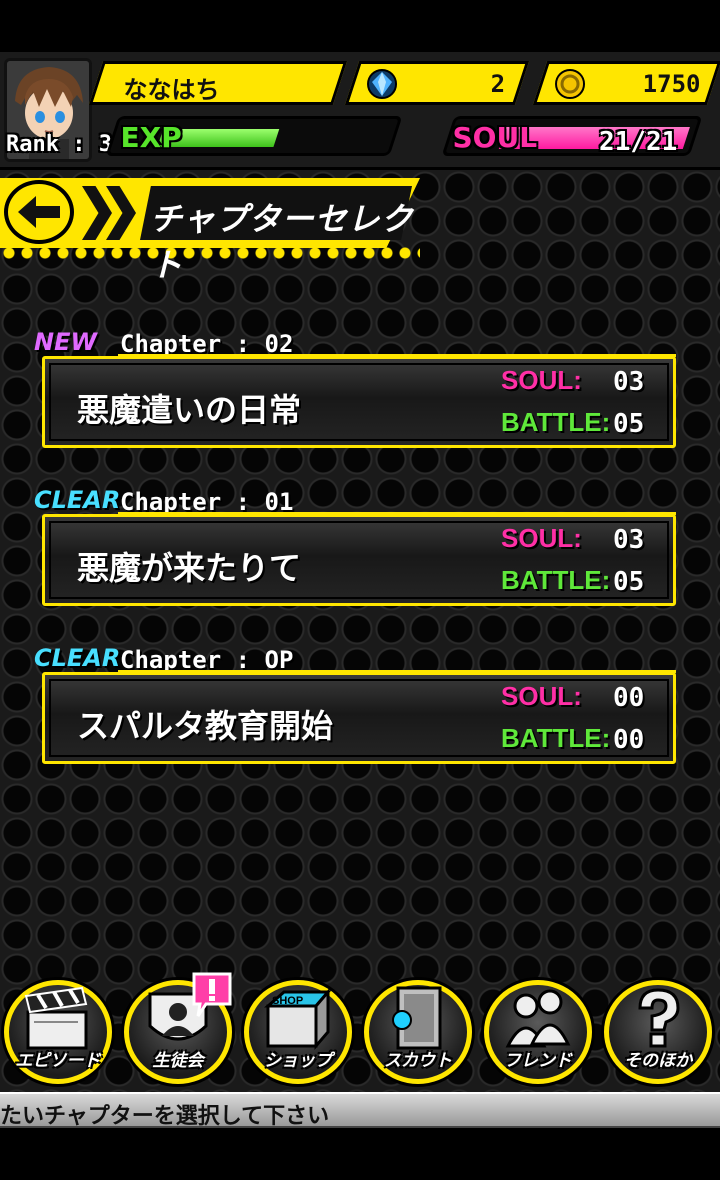  I want to click on friend-icon, so click(538, 1018).